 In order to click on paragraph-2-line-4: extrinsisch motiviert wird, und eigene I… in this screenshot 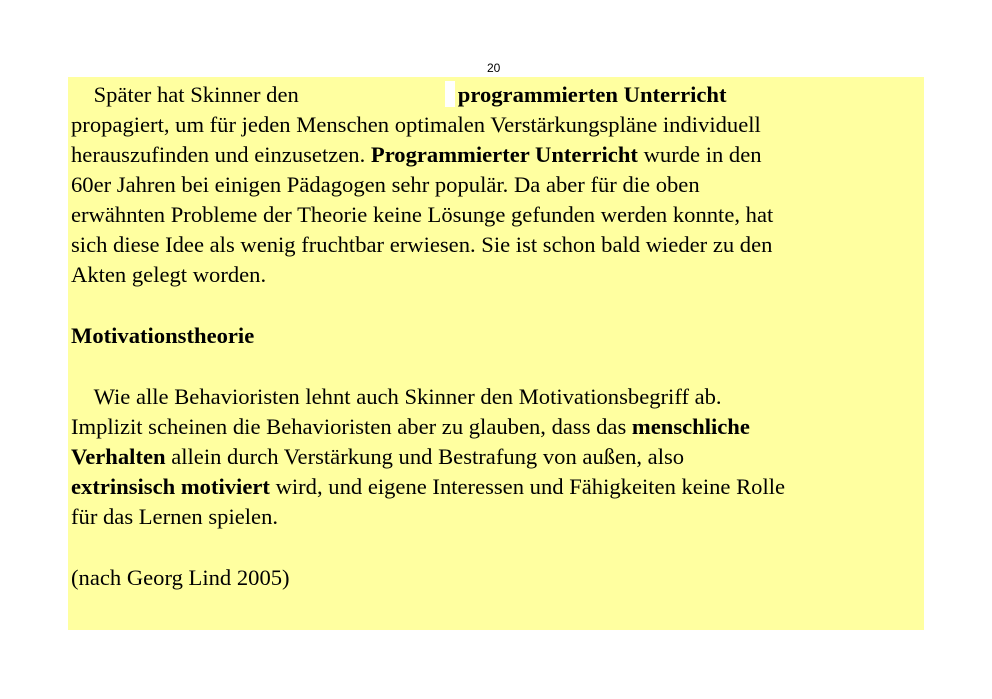, I will do `click(428, 487)`.